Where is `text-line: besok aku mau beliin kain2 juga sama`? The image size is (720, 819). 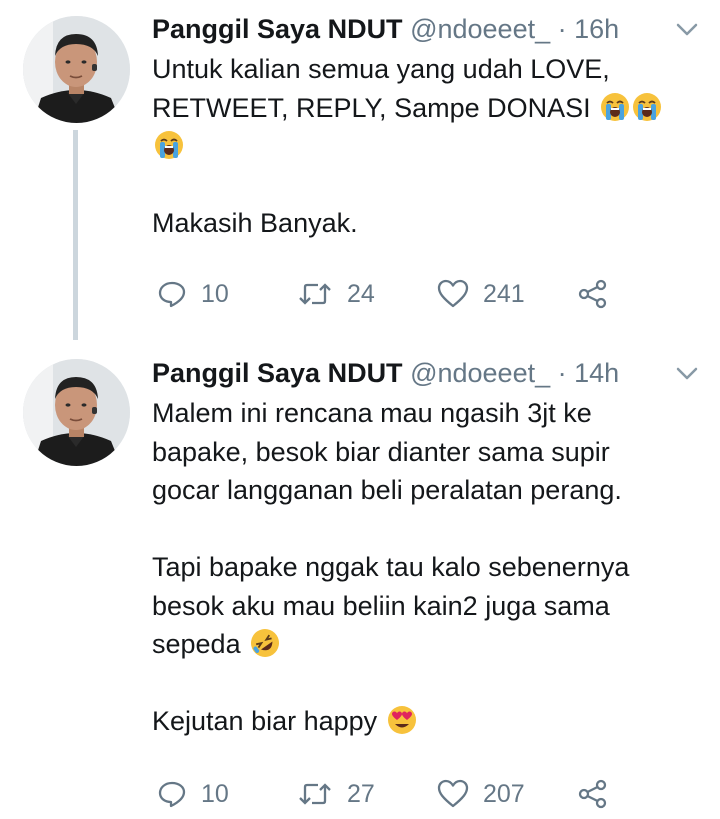
text-line: besok aku mau beliin kain2 juga sama is located at coordinates (381, 605).